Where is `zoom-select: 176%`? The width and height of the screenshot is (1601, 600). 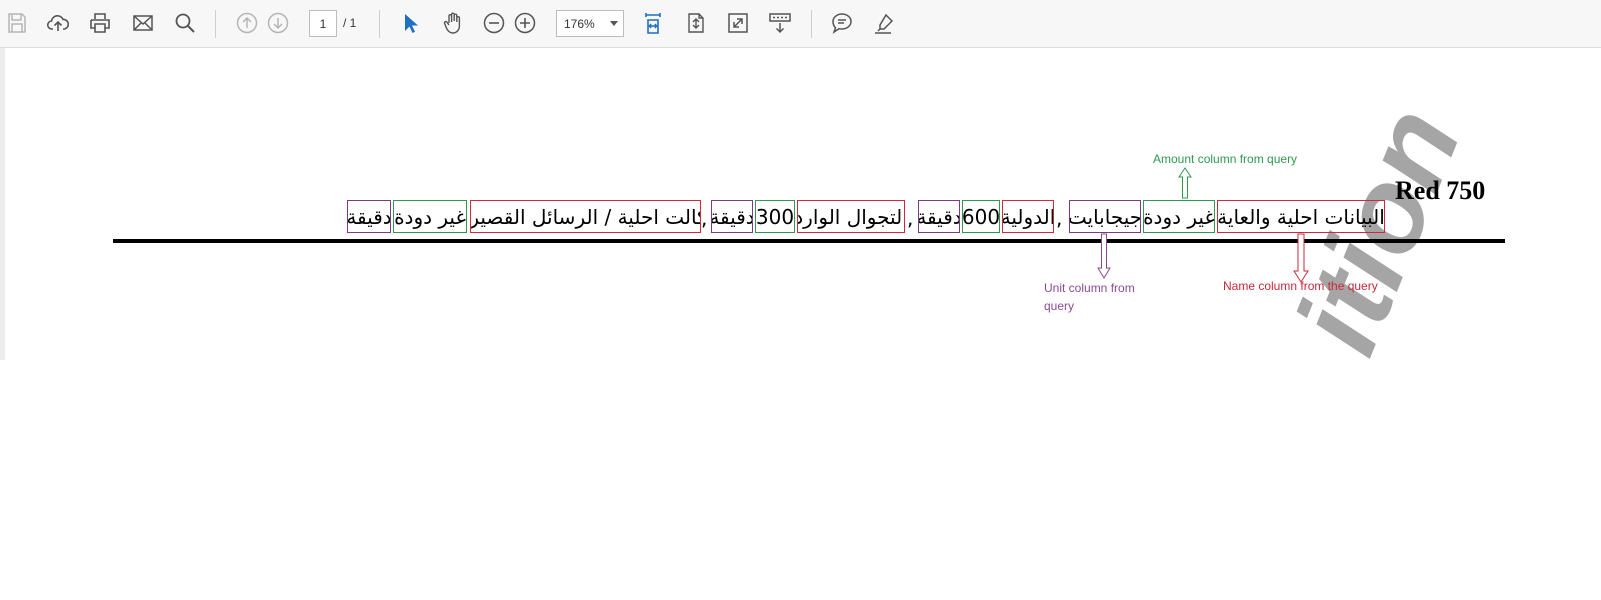
zoom-select: 176% is located at coordinates (590, 23).